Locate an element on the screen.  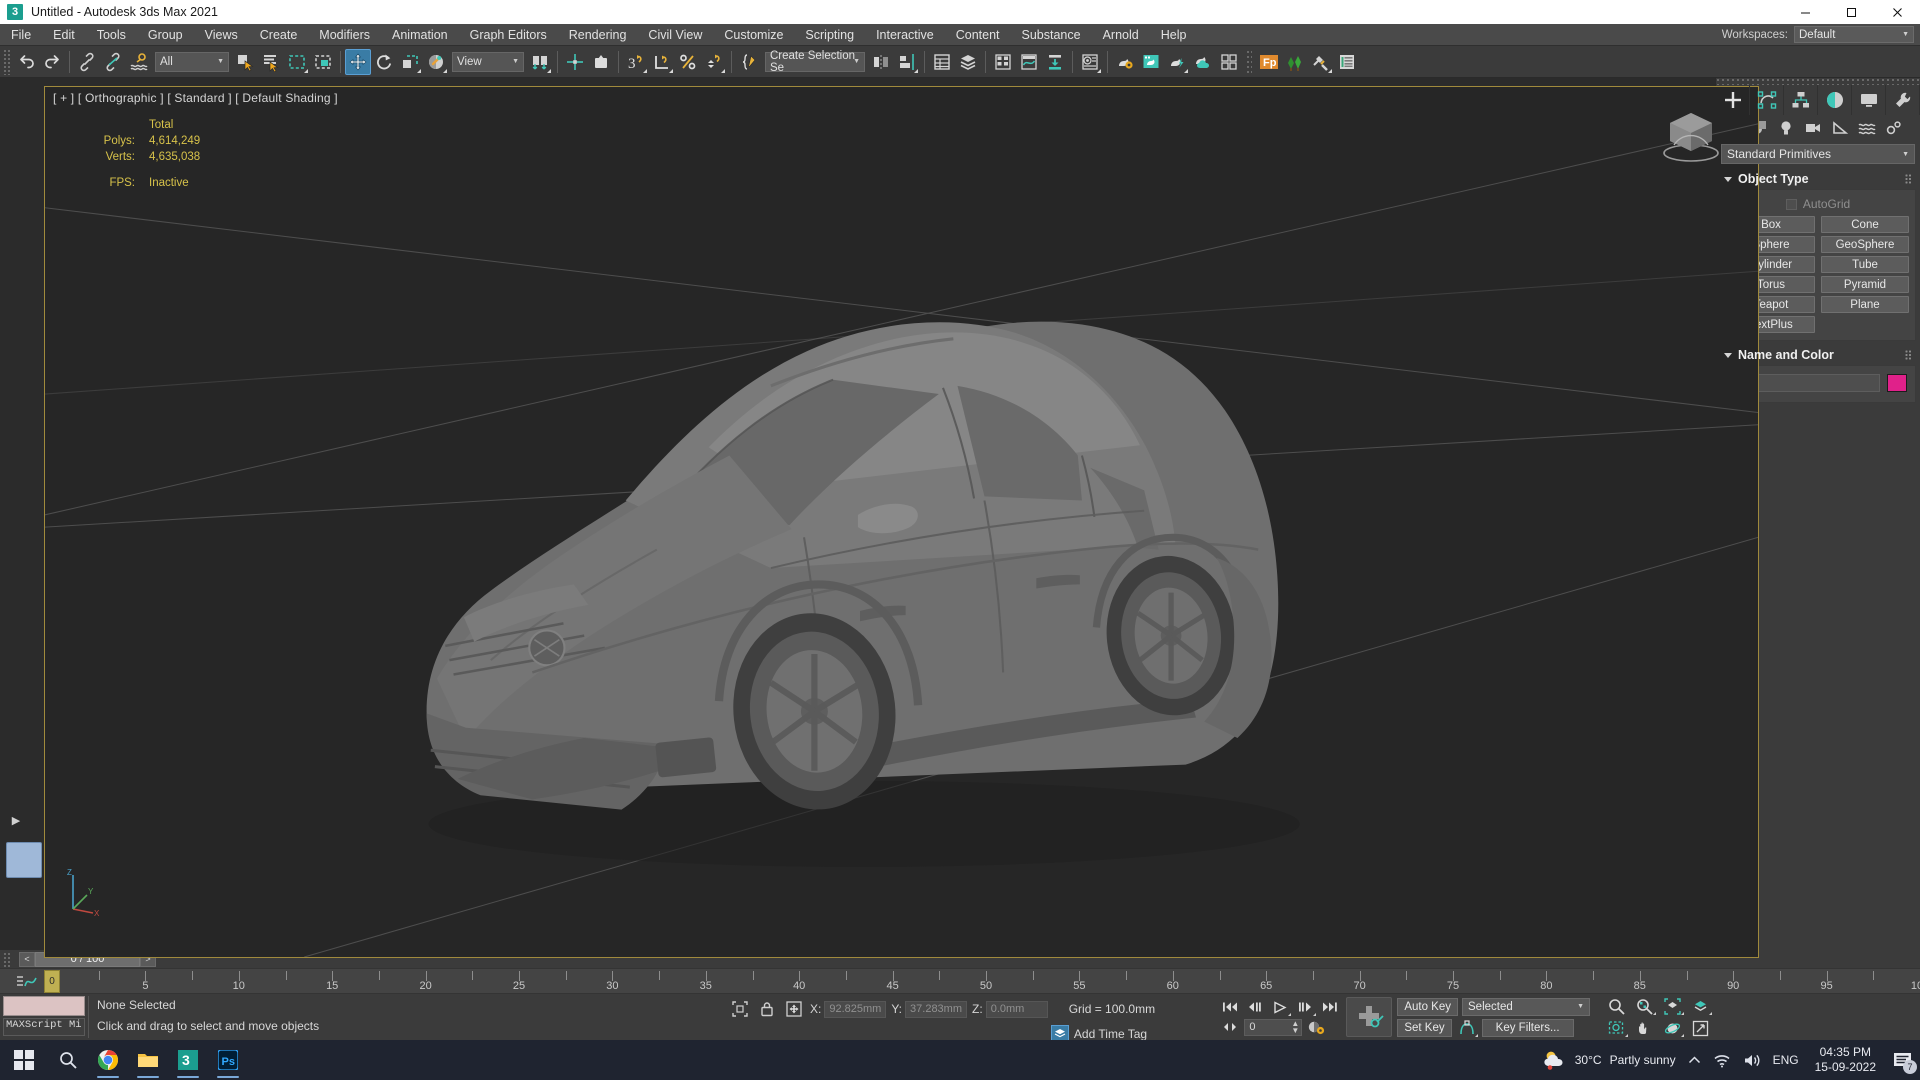
render-production-icon is located at coordinates (1177, 62).